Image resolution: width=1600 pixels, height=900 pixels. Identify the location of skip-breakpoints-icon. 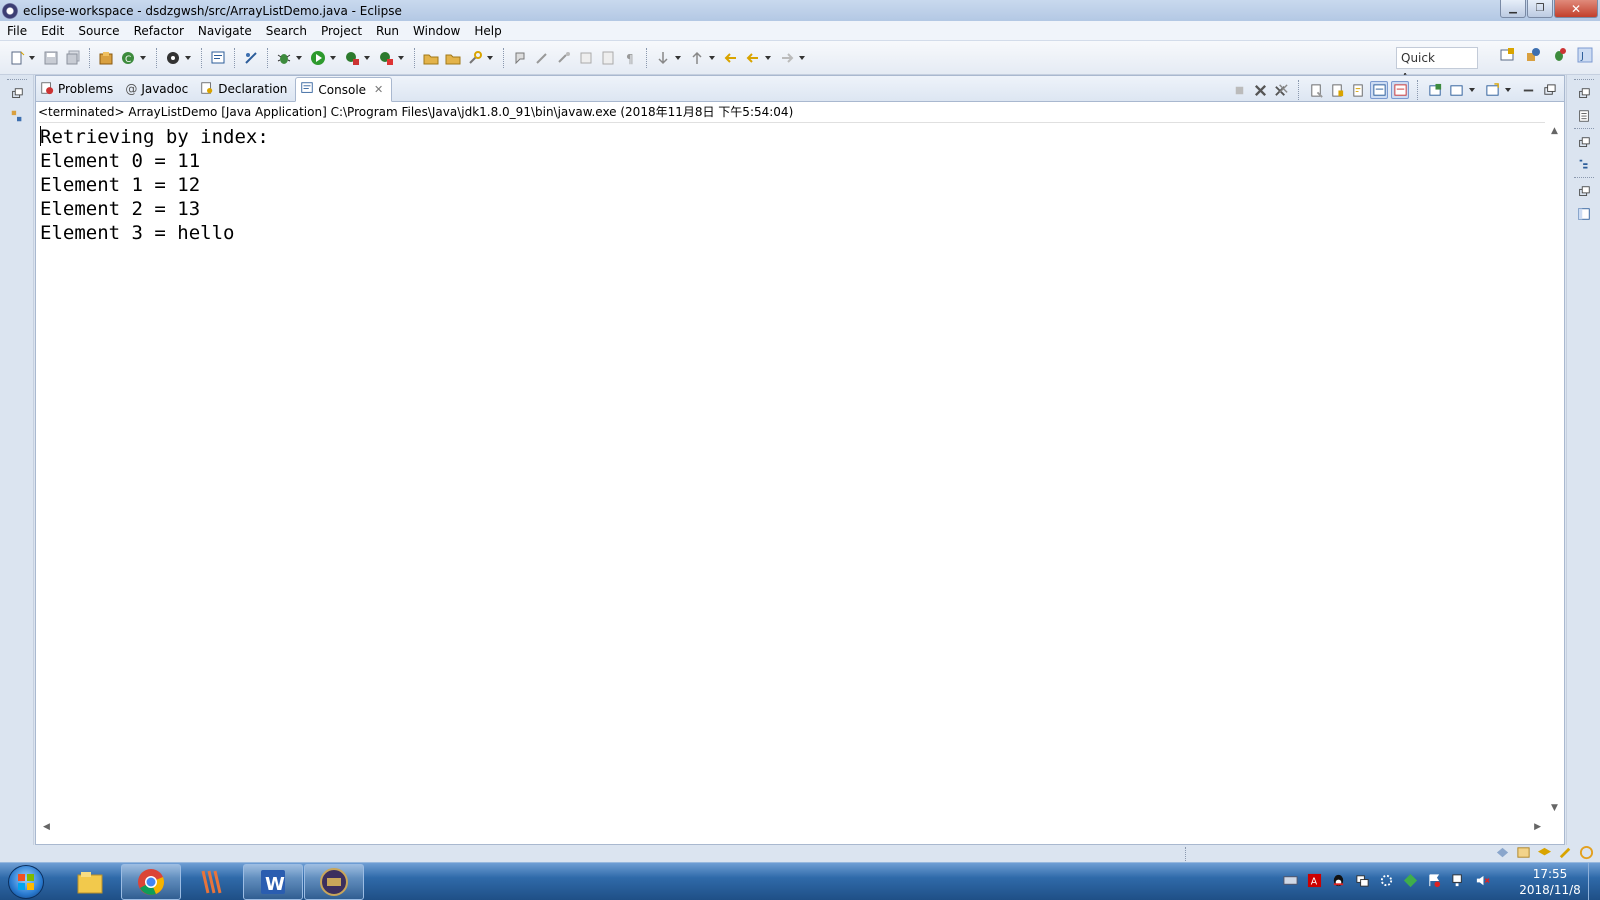
(251, 58).